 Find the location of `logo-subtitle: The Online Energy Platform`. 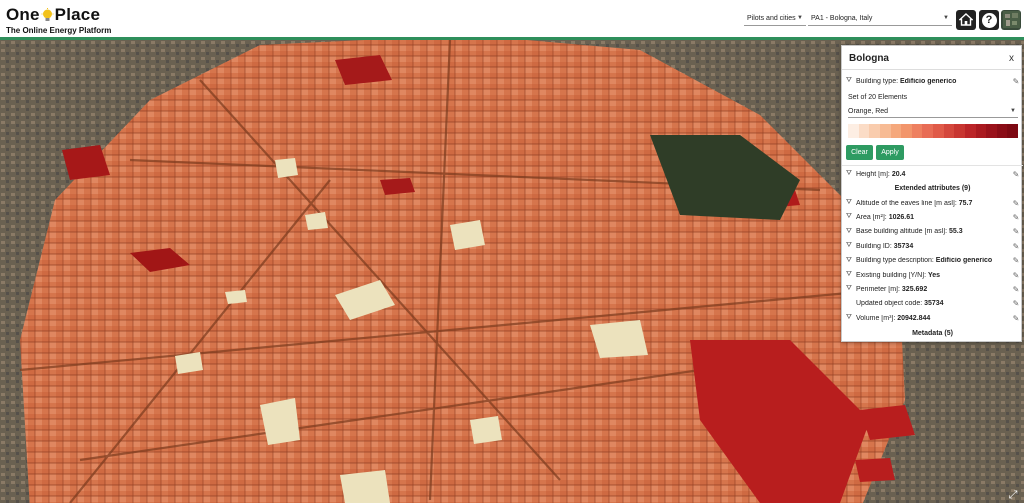

logo-subtitle: The Online Energy Platform is located at coordinates (59, 30).